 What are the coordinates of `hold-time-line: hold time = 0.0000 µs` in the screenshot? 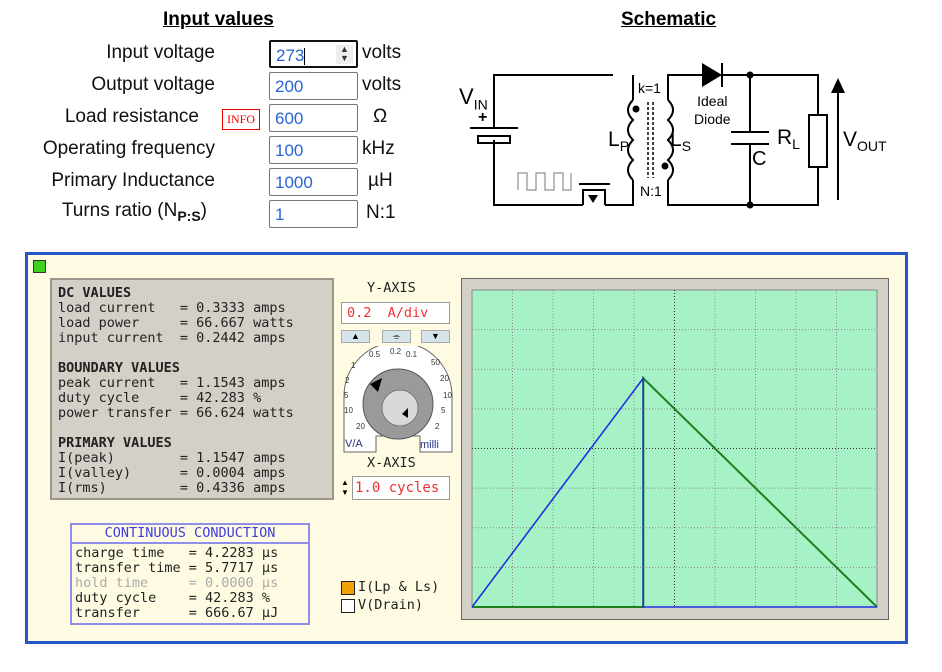 It's located at (177, 583).